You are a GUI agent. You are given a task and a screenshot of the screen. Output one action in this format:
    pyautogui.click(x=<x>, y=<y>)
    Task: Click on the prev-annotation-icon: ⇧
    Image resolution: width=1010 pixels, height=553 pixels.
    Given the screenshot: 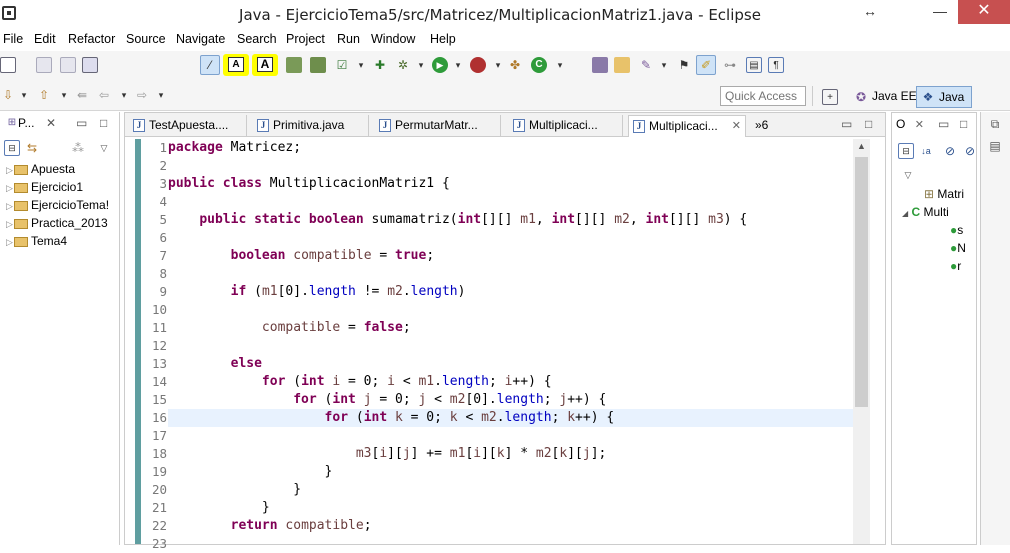 What is the action you would take?
    pyautogui.click(x=44, y=95)
    